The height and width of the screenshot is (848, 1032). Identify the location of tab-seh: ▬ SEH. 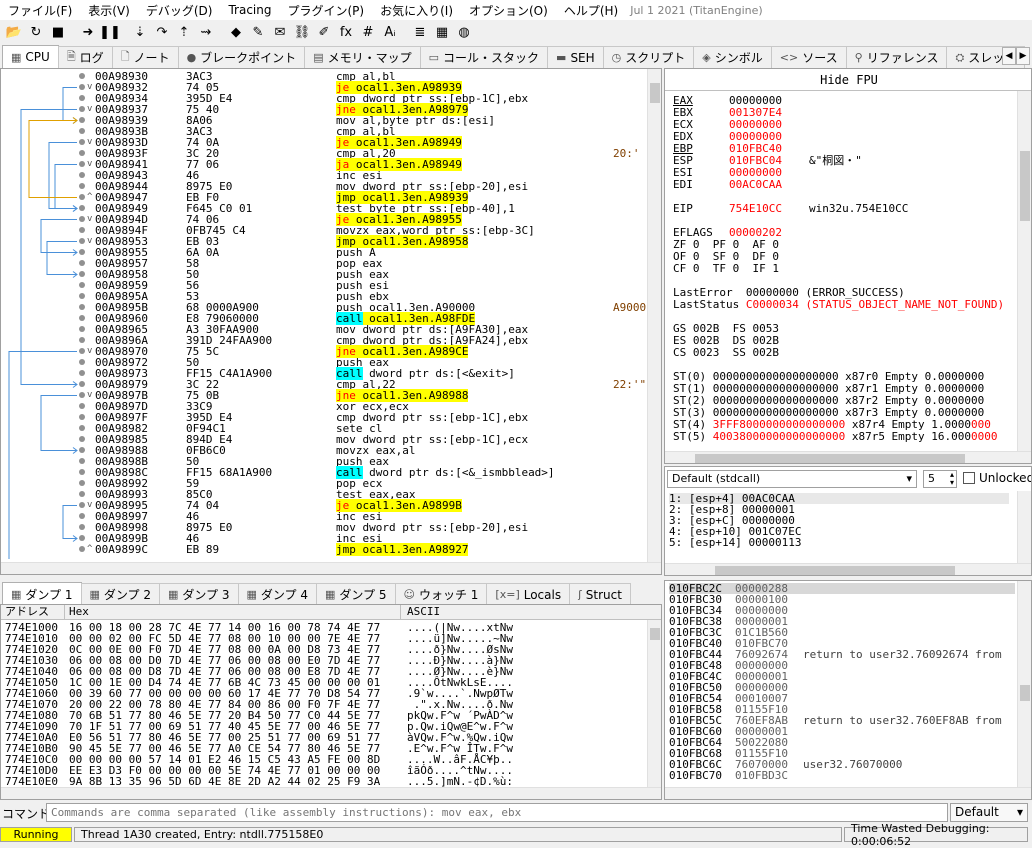
(575, 57).